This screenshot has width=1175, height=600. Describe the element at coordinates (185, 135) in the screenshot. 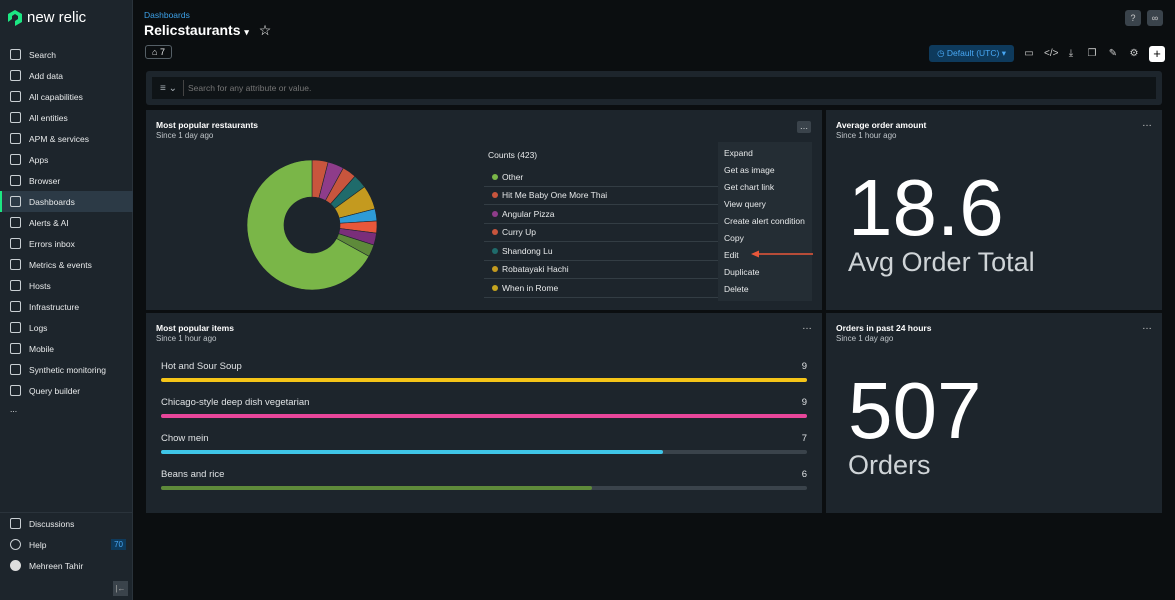

I see `widget-since: Since 1 day ago` at that location.